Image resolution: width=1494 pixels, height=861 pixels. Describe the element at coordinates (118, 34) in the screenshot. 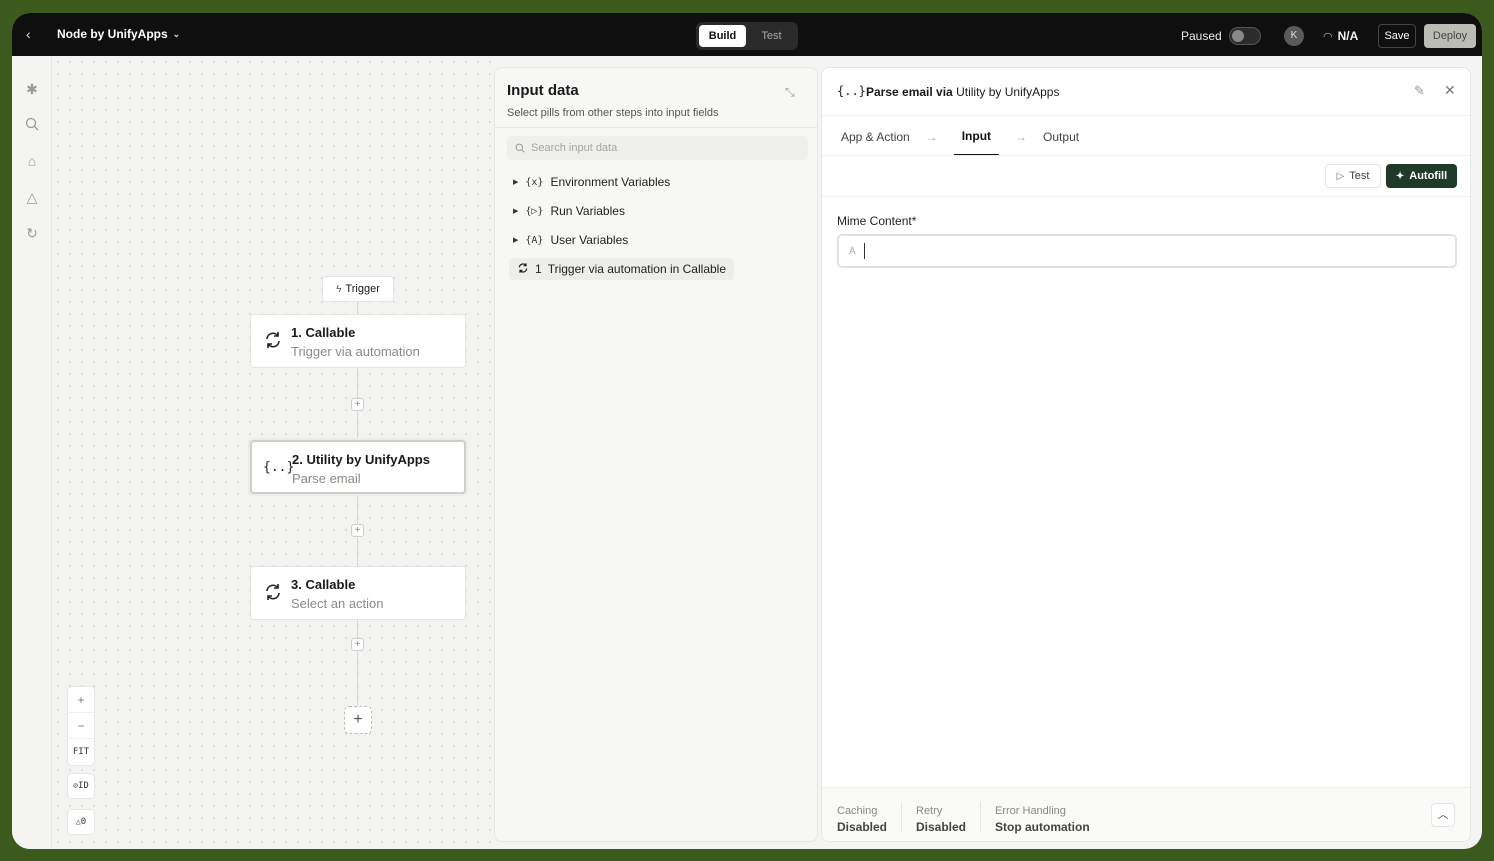

I see `workflow-title-dropdown: Node by UnifyApps ⌄` at that location.